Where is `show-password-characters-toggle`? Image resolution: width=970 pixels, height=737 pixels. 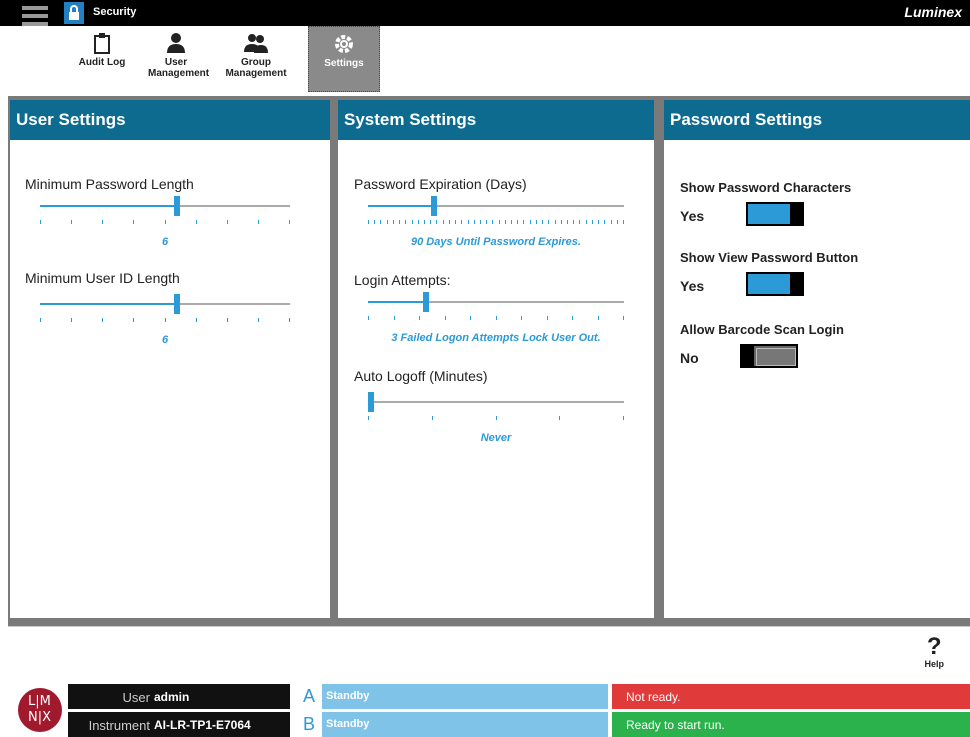
show-password-characters-toggle is located at coordinates (775, 214).